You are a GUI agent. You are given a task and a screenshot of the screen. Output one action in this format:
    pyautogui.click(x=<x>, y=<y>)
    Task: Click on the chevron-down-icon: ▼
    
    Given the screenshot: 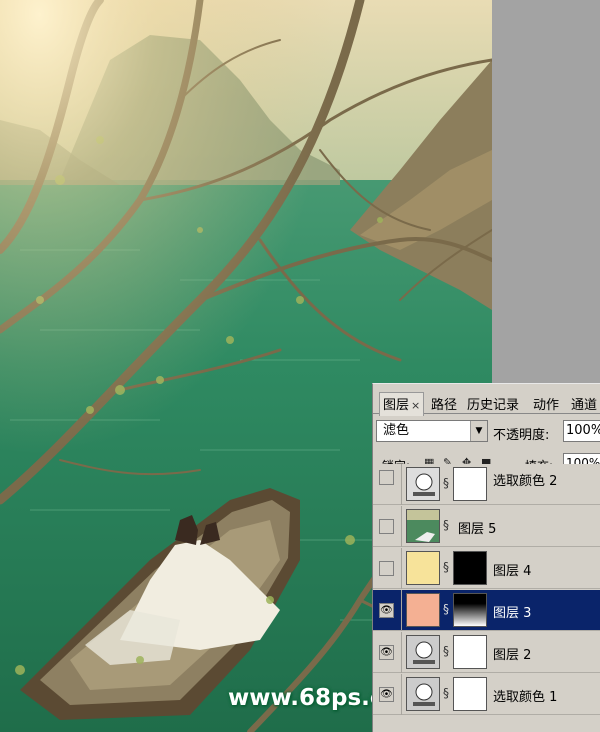 What is the action you would take?
    pyautogui.click(x=478, y=431)
    